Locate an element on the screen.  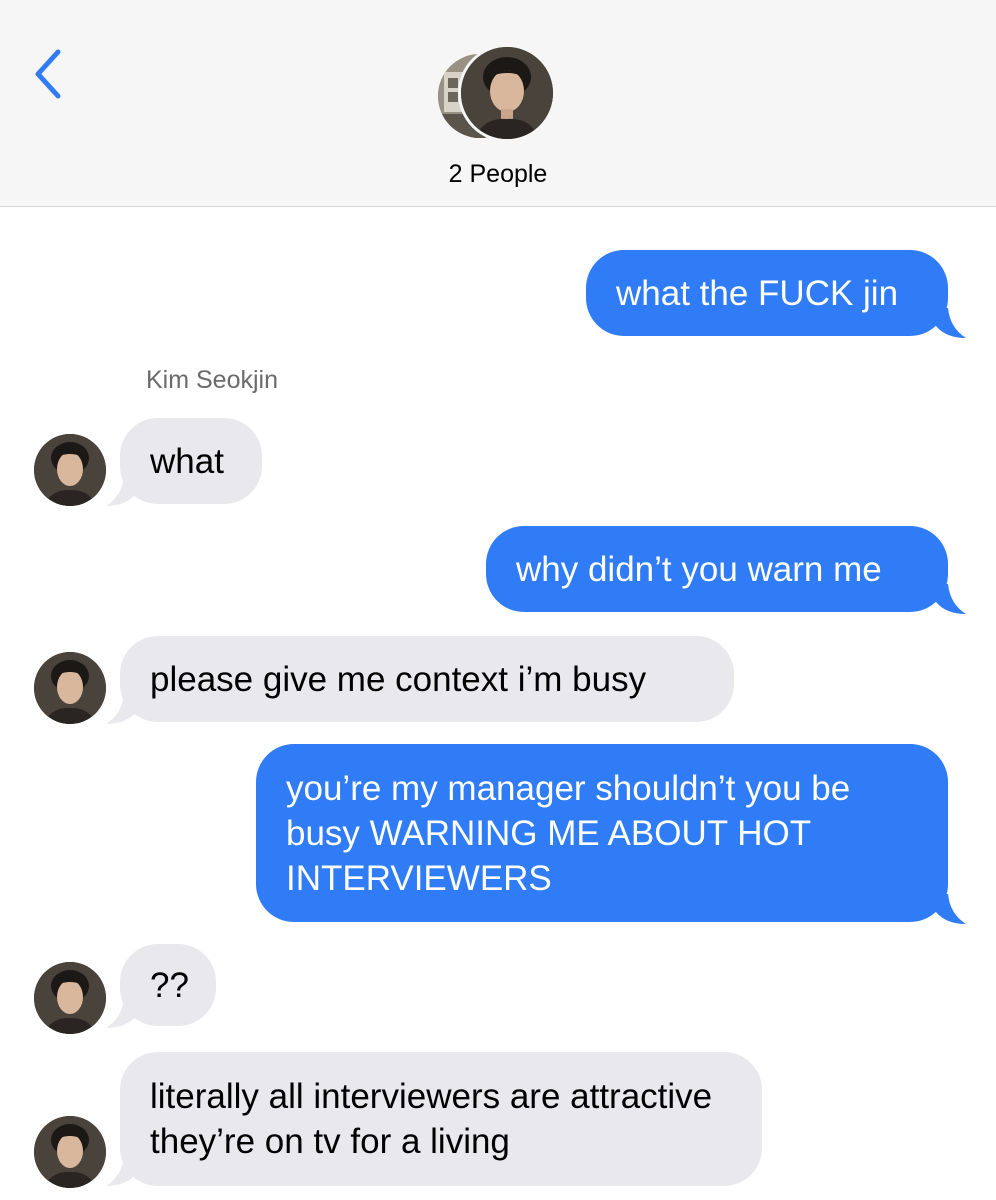
message-bubble-incoming: what is located at coordinates (191, 461).